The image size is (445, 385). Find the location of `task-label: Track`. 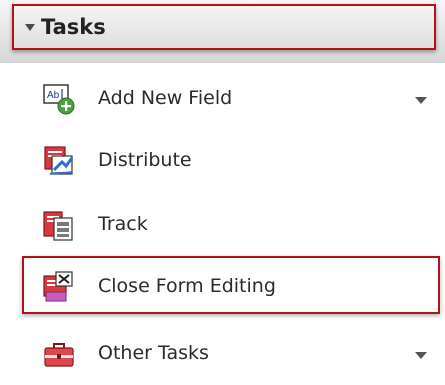

task-label: Track is located at coordinates (123, 224).